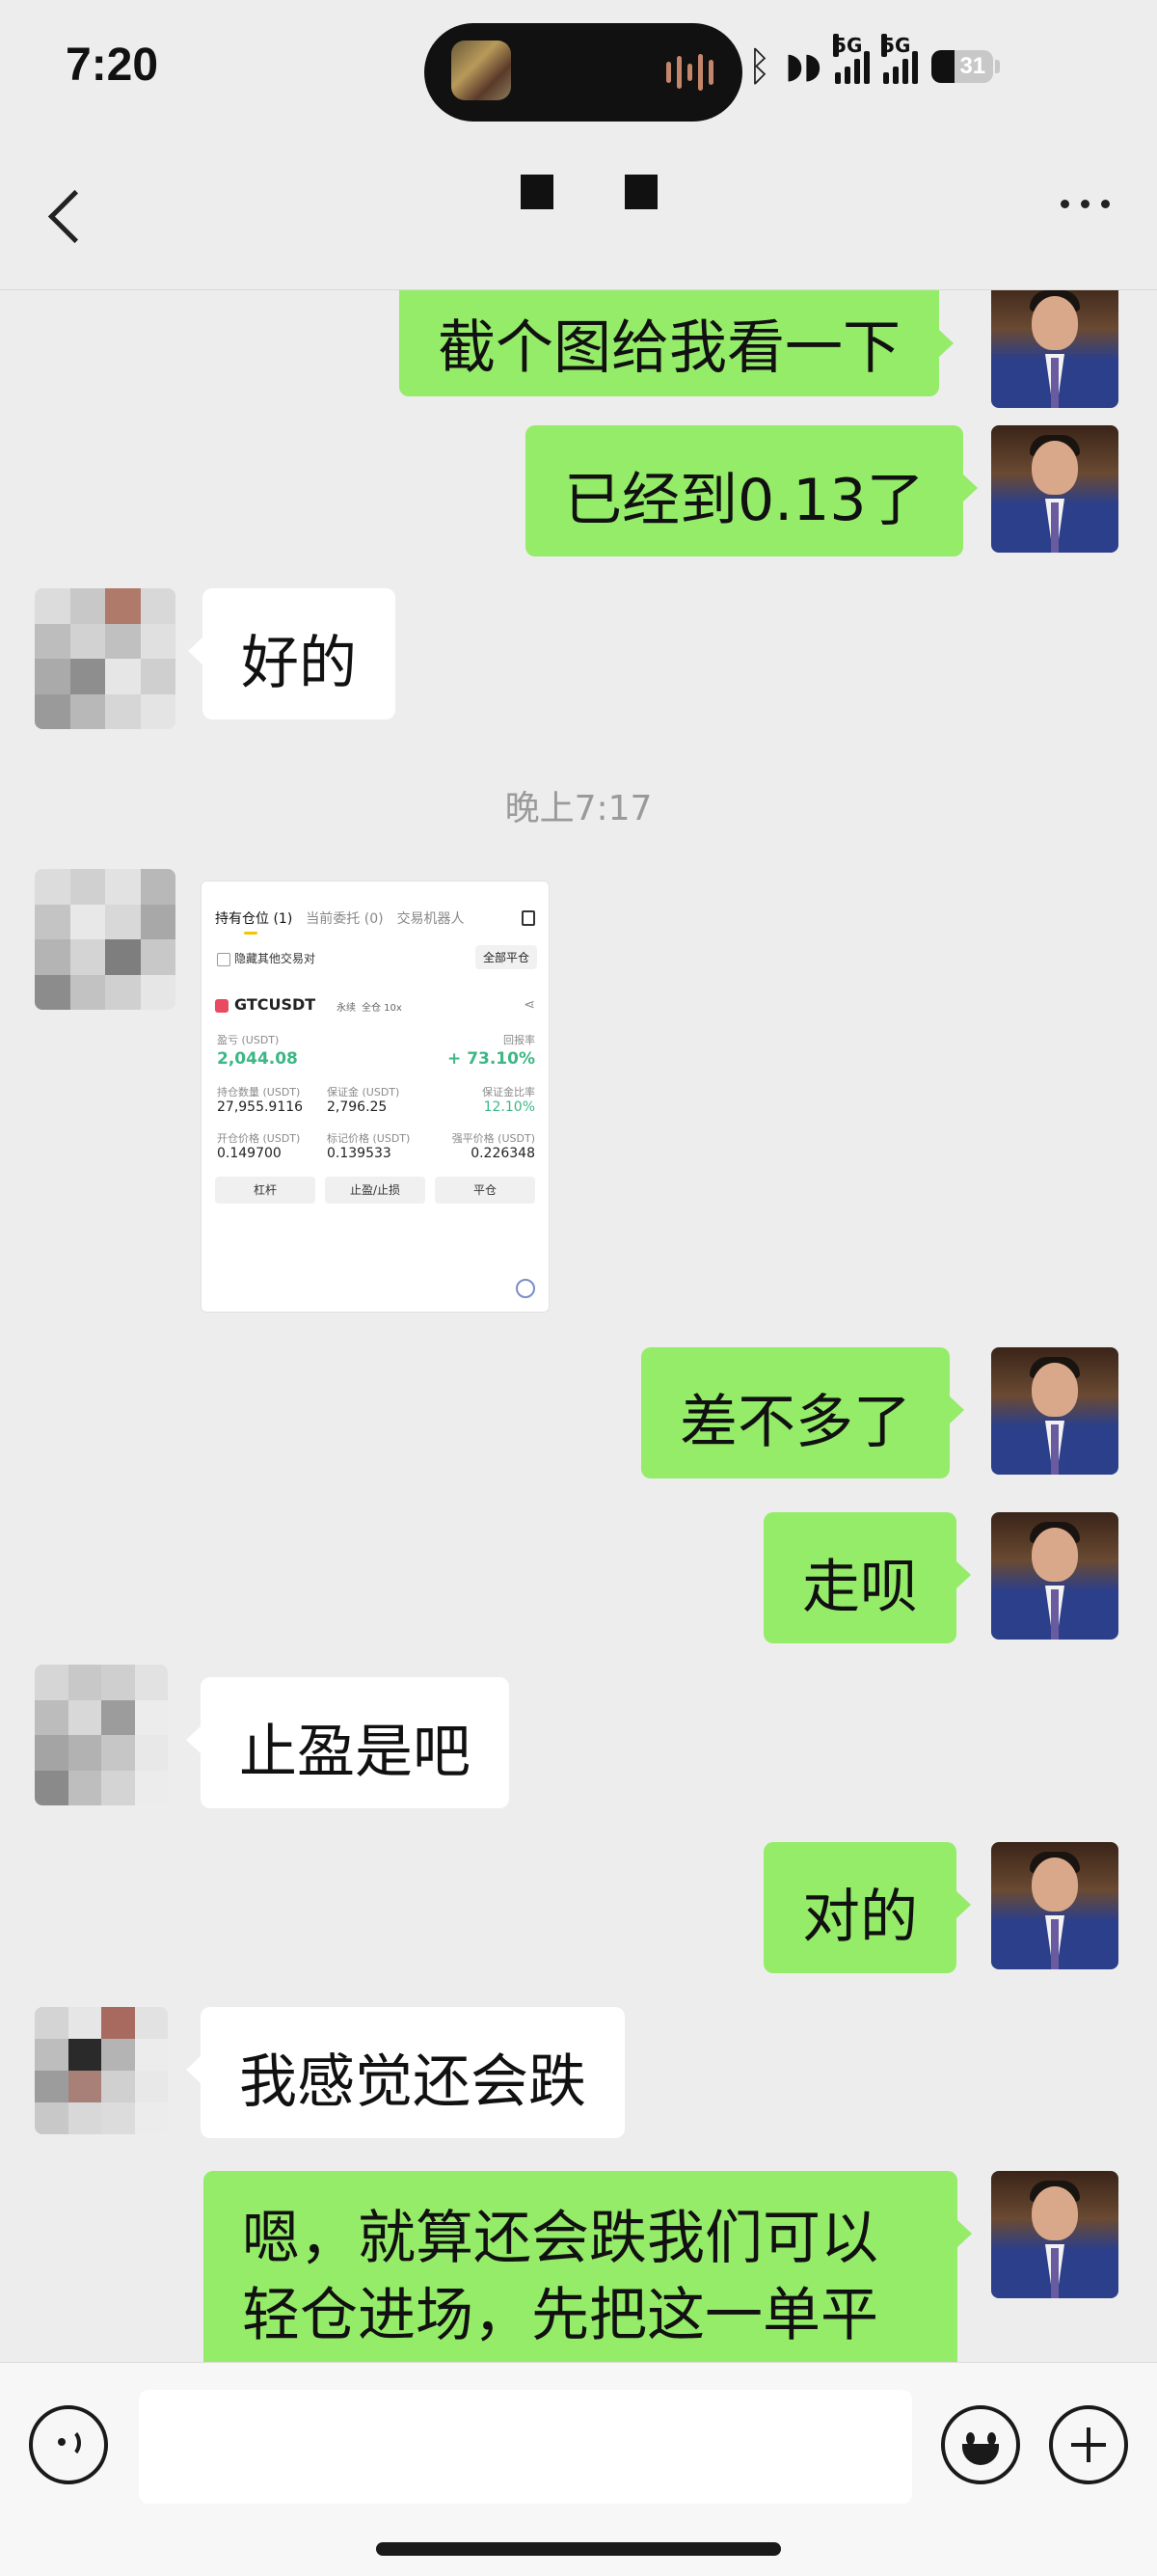 This screenshot has width=1157, height=2576. What do you see at coordinates (248, 1040) in the screenshot?
I see `pnl-label: 盈亏 (USDT)` at bounding box center [248, 1040].